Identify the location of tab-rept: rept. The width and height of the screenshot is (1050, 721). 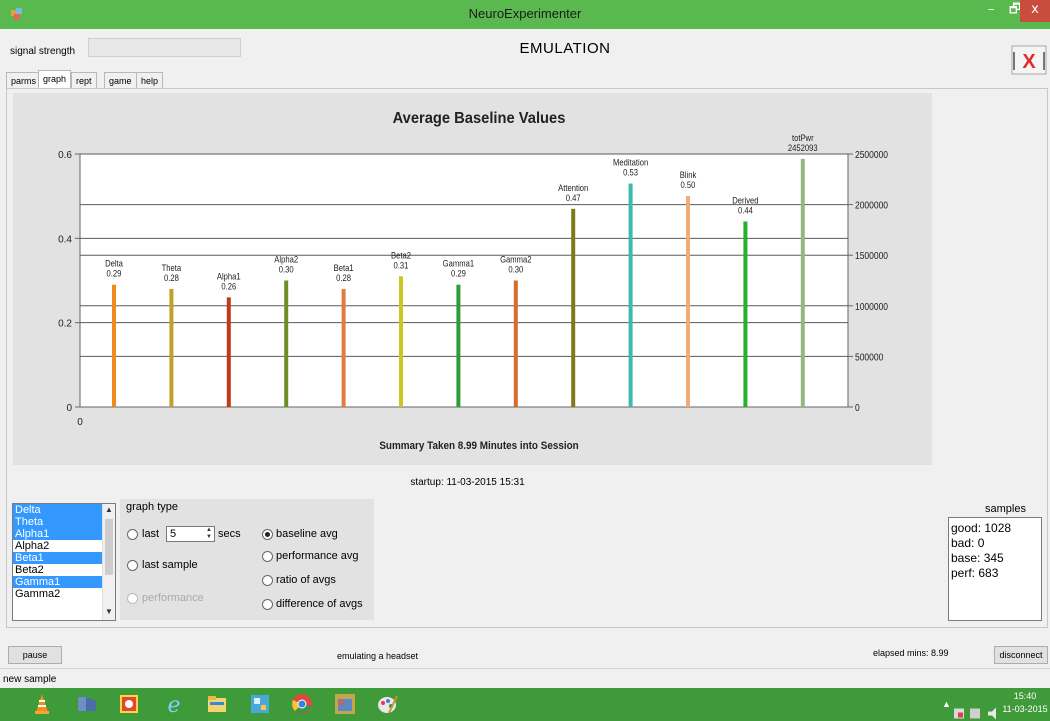
(84, 80).